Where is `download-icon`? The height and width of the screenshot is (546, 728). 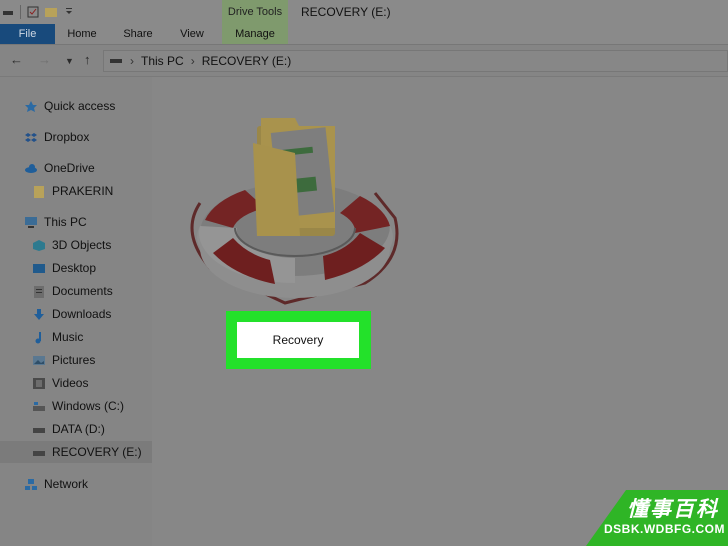
download-icon is located at coordinates (39, 314).